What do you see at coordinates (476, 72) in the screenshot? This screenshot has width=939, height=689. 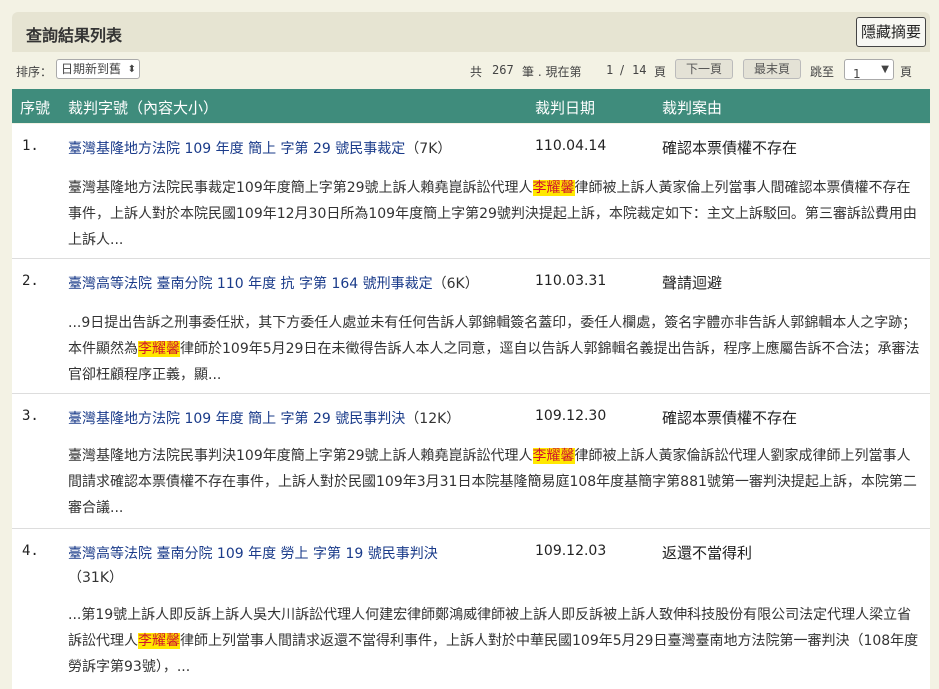 I see `total-prefix: 共` at bounding box center [476, 72].